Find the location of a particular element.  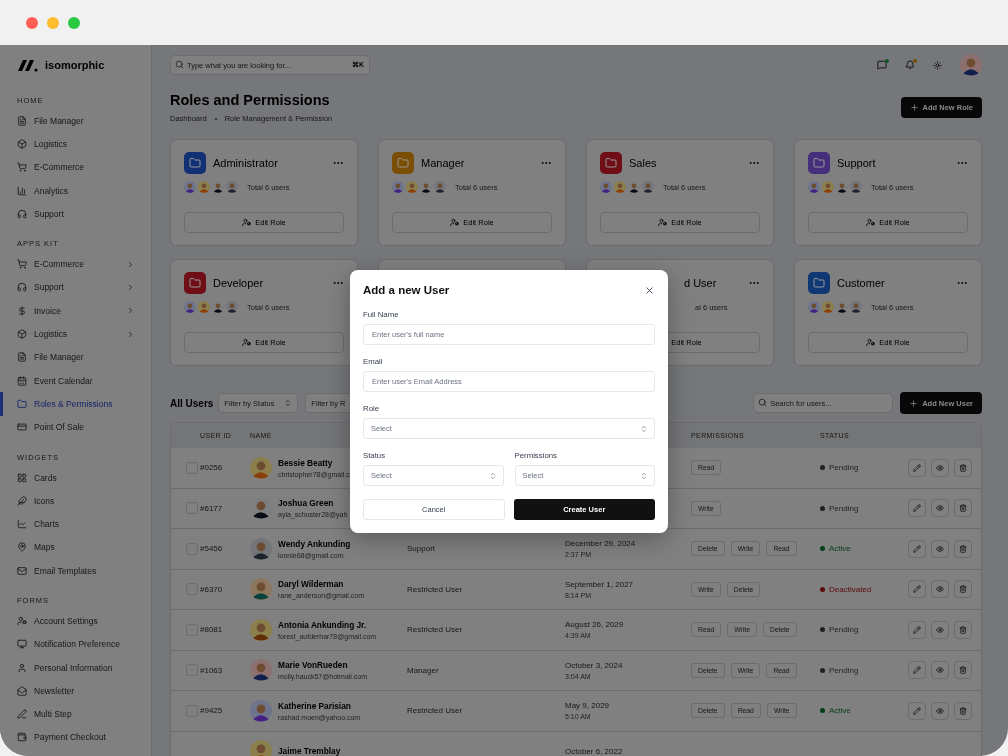

role-title: Administrator is located at coordinates (245, 163).